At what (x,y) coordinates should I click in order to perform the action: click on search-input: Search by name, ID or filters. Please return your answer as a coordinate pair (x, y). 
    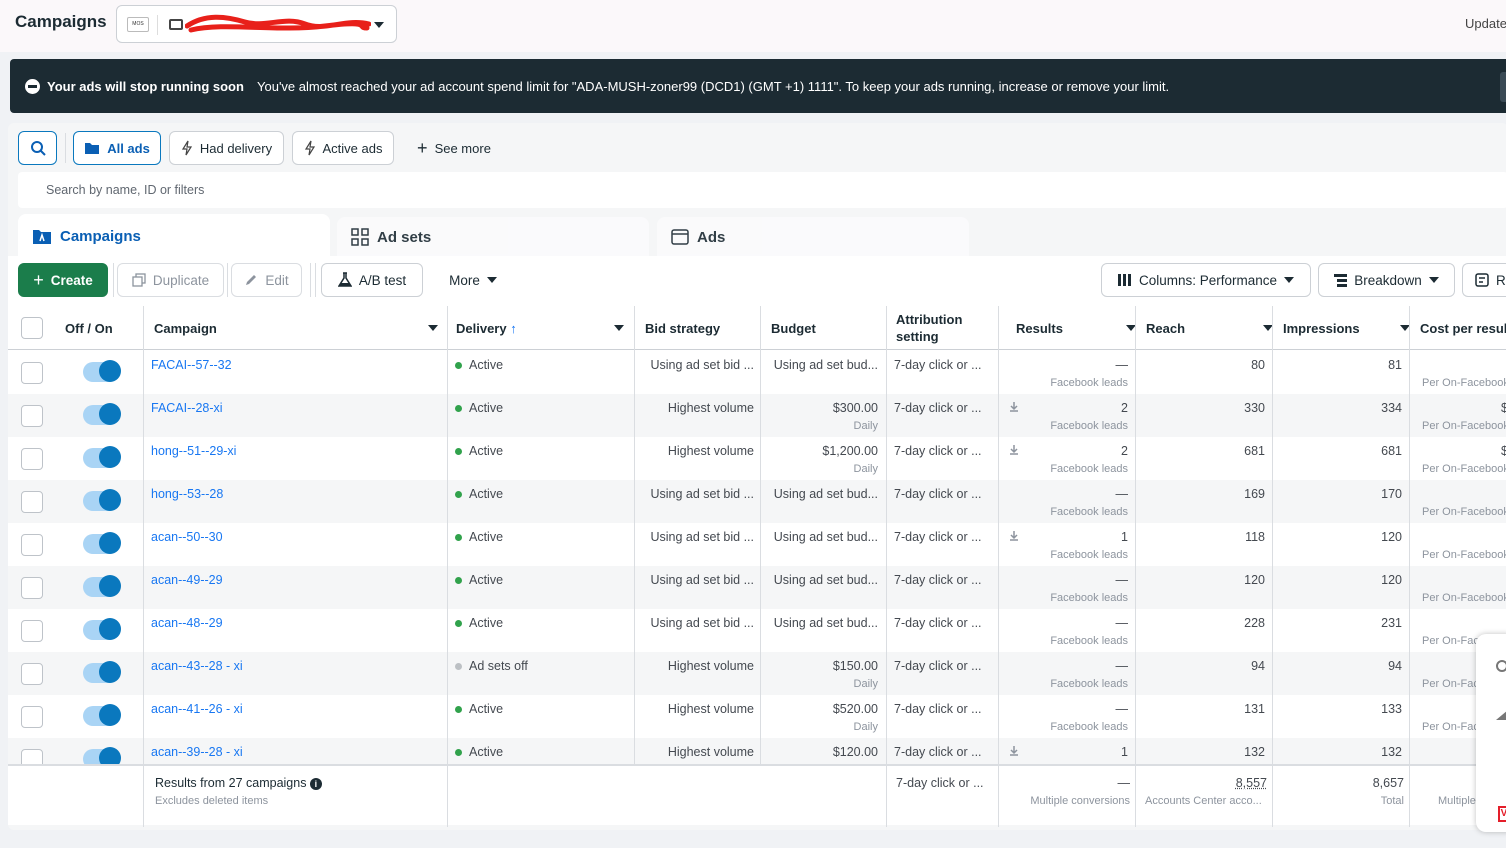
    Looking at the image, I should click on (762, 190).